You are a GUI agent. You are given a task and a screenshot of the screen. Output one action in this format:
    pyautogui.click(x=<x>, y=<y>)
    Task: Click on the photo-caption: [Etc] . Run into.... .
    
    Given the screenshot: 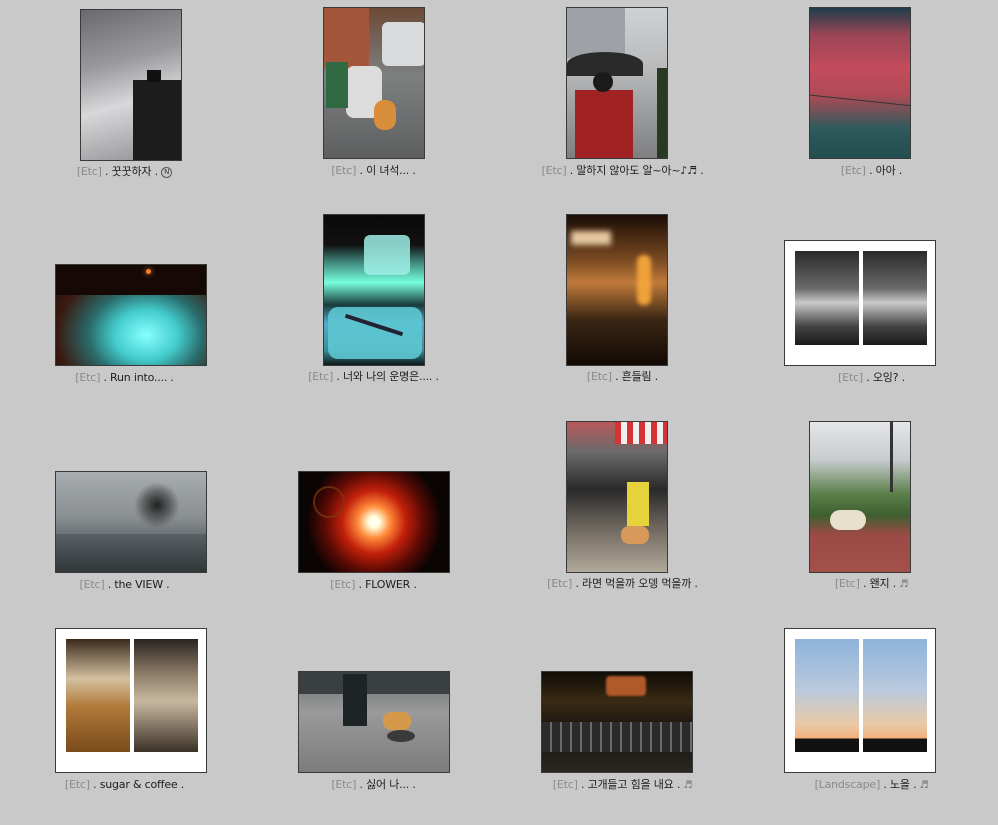 What is the action you would take?
    pyautogui.click(x=124, y=378)
    